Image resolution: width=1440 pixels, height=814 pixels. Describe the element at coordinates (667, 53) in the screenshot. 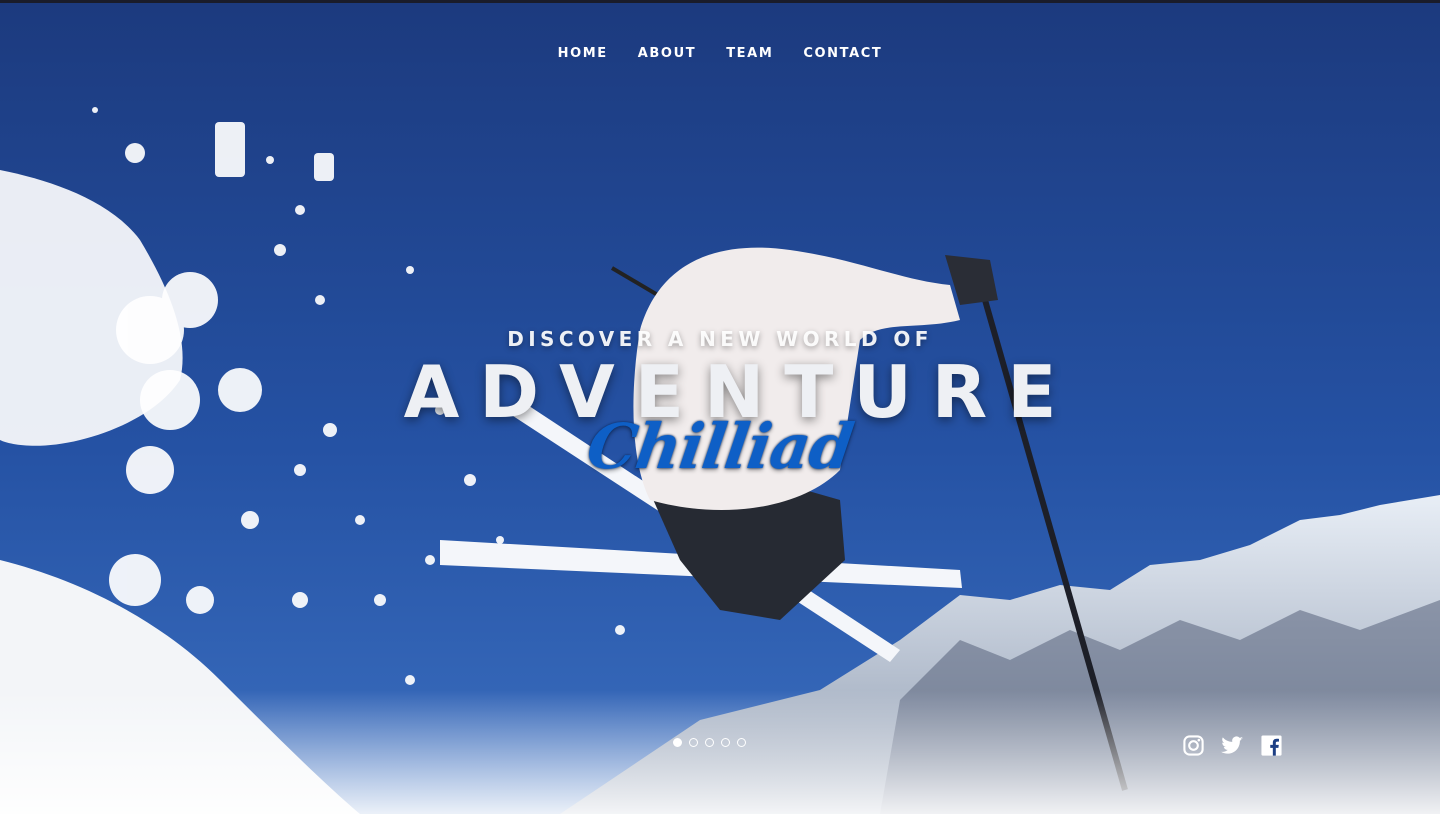

I see `nav-about-link: ABOUT` at that location.